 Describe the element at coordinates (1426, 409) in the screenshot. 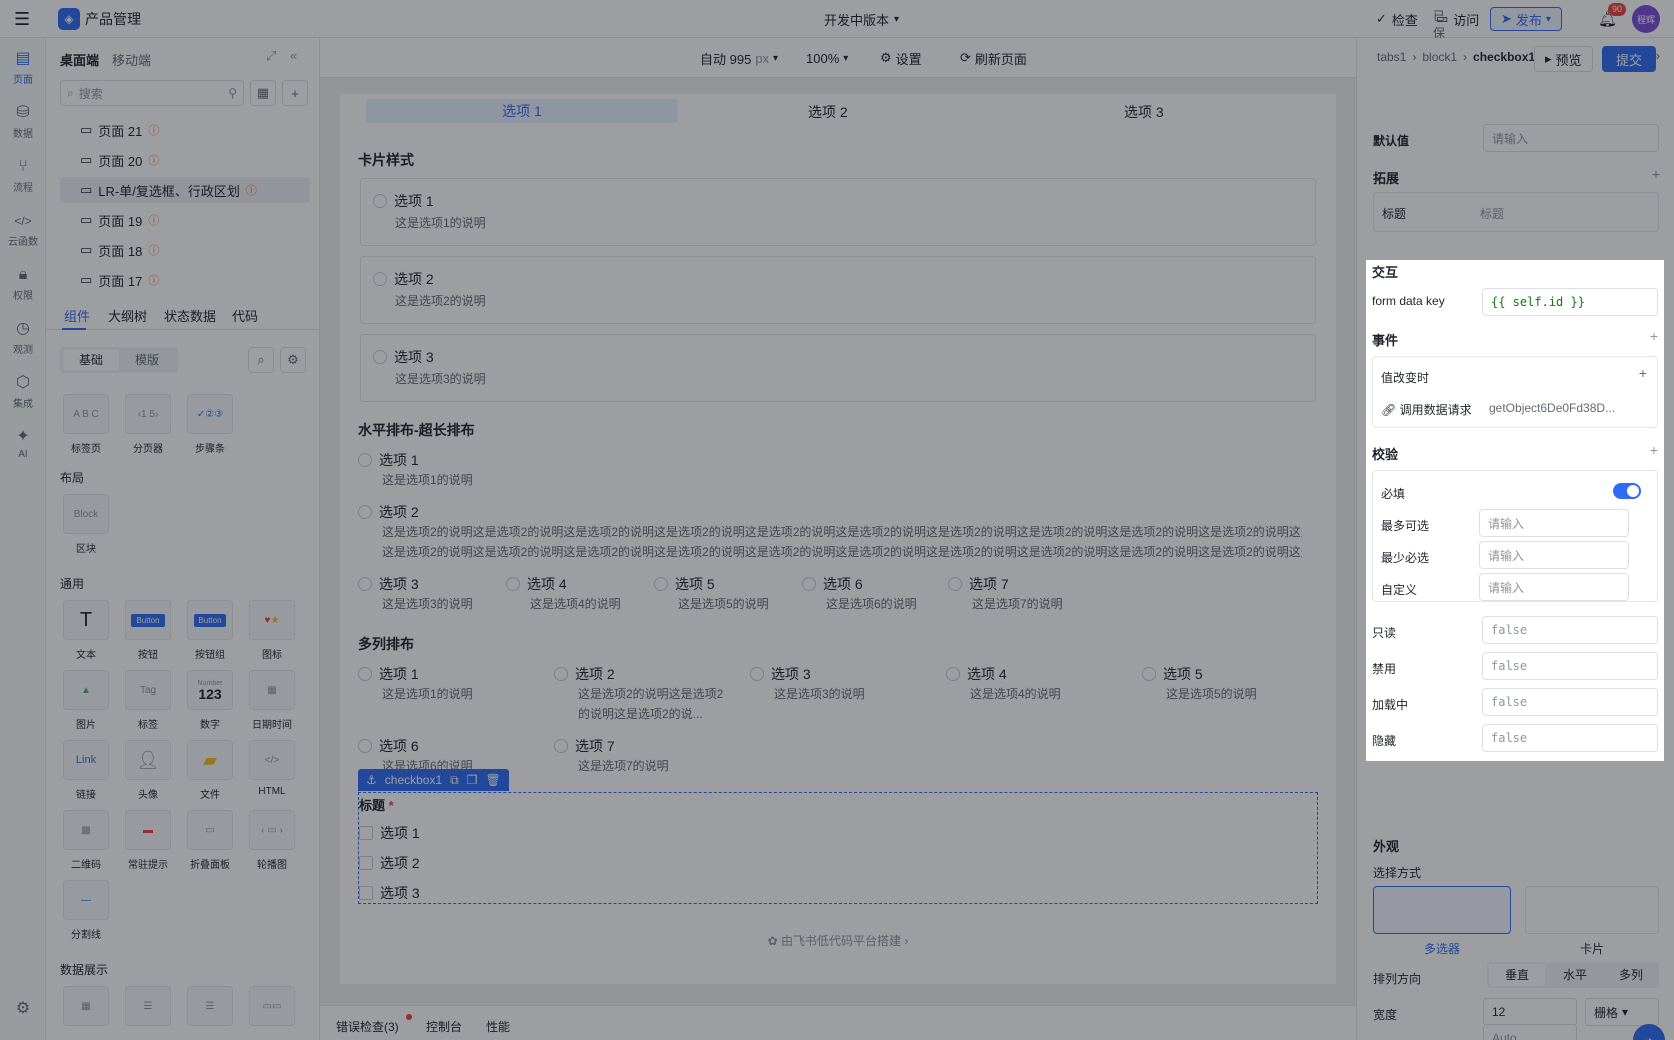

I see `event-action: 🔗︎ 调用数据请求` at that location.